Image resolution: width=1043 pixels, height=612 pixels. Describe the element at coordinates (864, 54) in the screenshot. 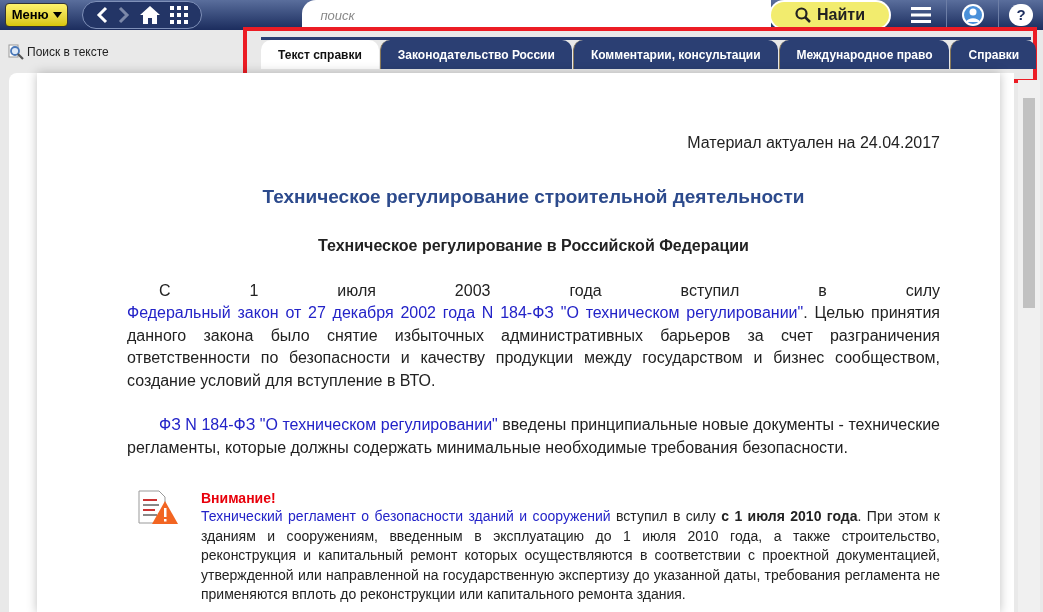

I see `tab: Международное право` at that location.